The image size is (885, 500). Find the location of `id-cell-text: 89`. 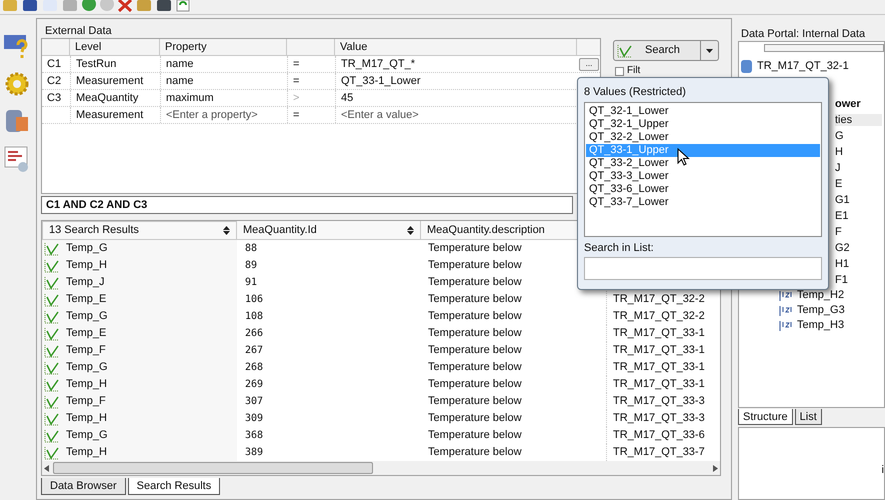

id-cell-text: 89 is located at coordinates (251, 266).